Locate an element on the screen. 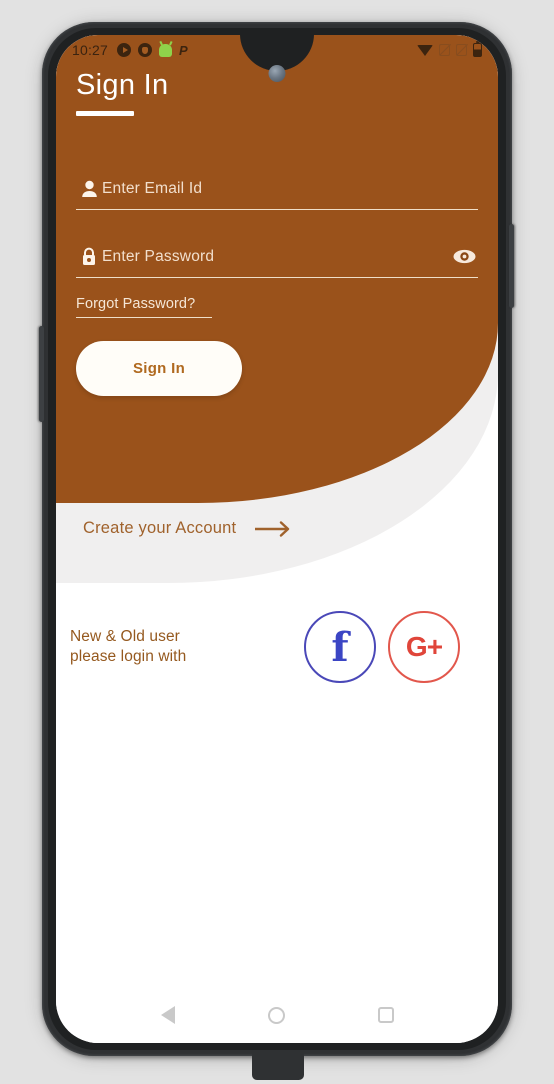  social-login-prompt: New & Old user please login with is located at coordinates (128, 647).